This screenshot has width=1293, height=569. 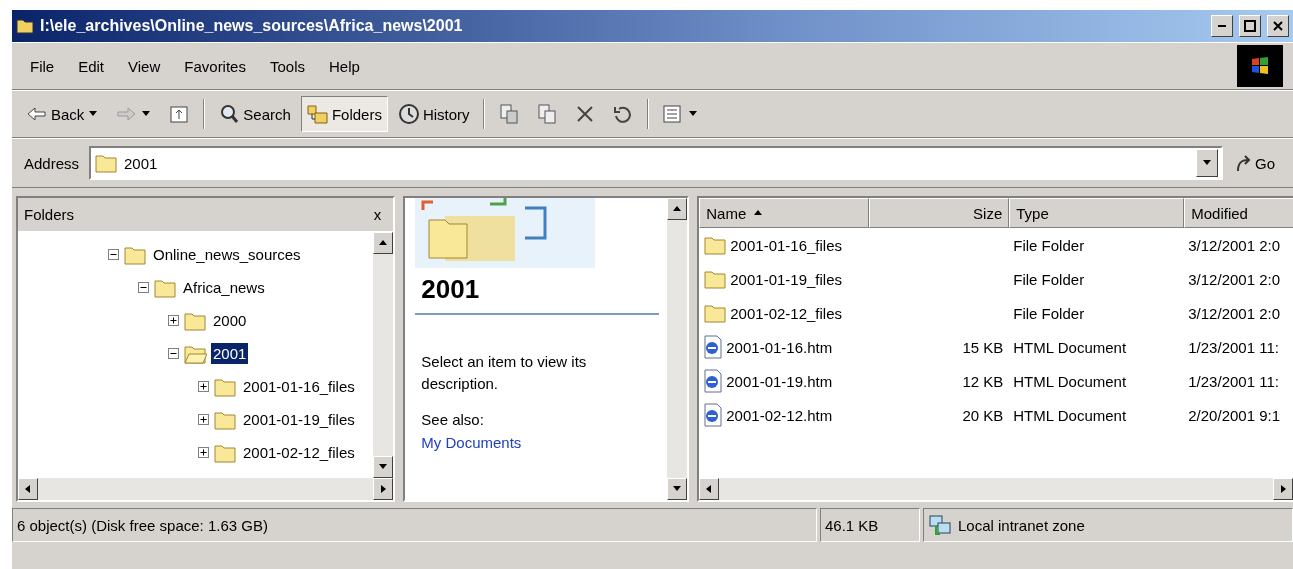 I want to click on folder-window-icon, so click(x=25, y=26).